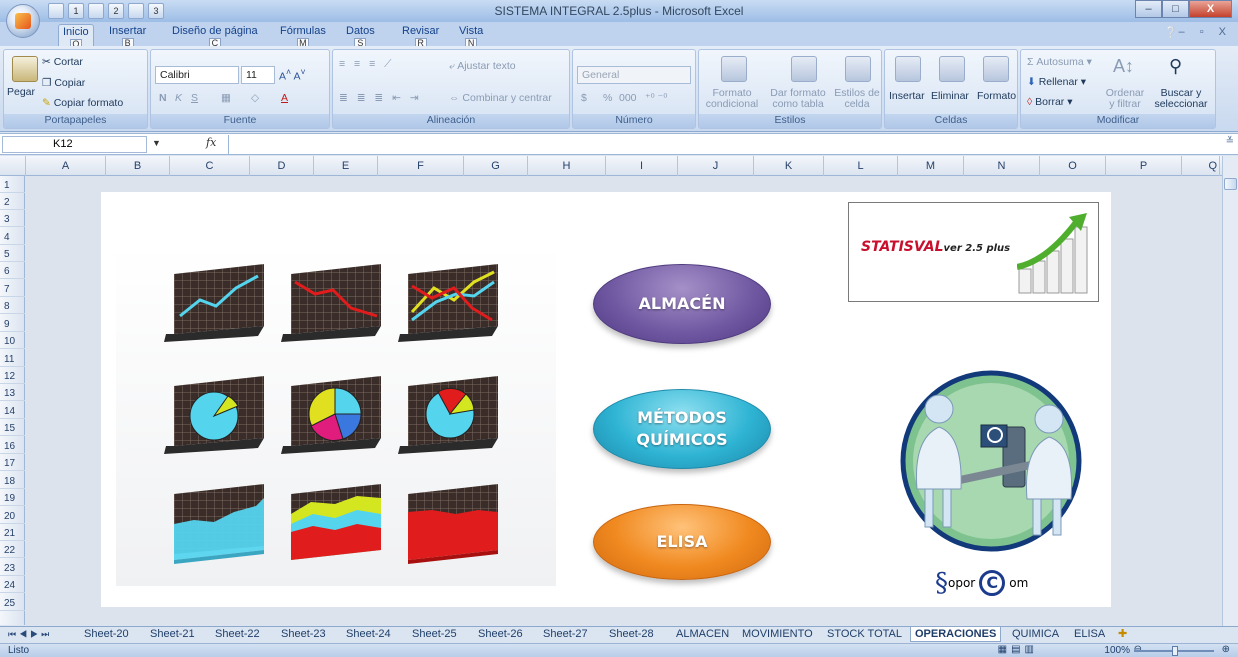  What do you see at coordinates (12, 516) in the screenshot?
I see `row-header: 20` at bounding box center [12, 516].